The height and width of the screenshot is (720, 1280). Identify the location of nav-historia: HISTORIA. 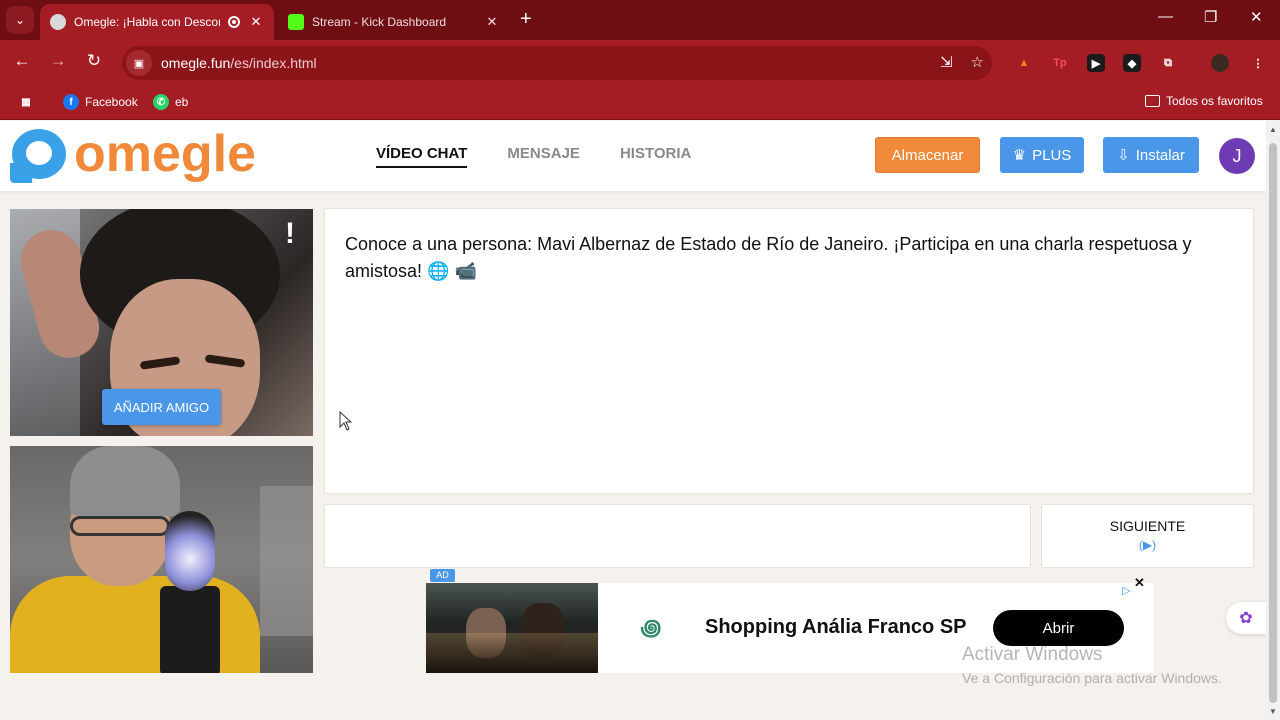
(655, 156).